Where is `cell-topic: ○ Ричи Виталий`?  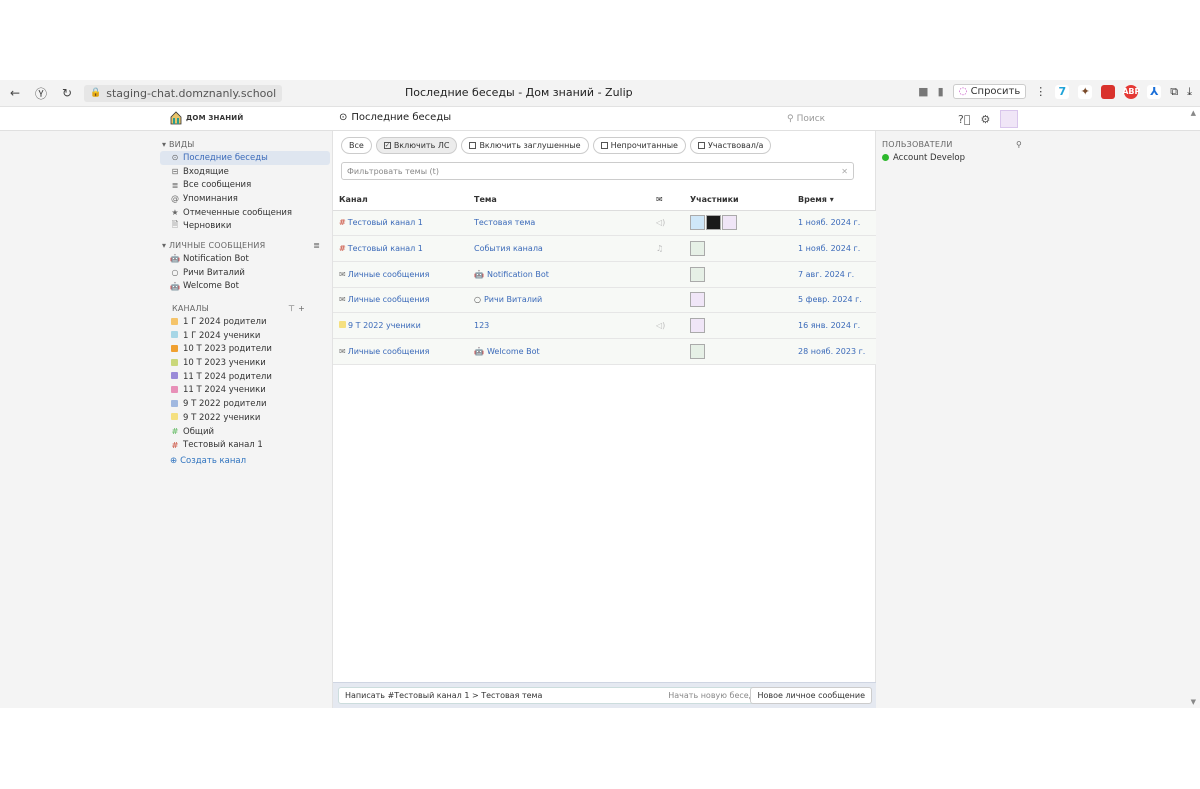 cell-topic: ○ Ричи Виталий is located at coordinates (559, 300).